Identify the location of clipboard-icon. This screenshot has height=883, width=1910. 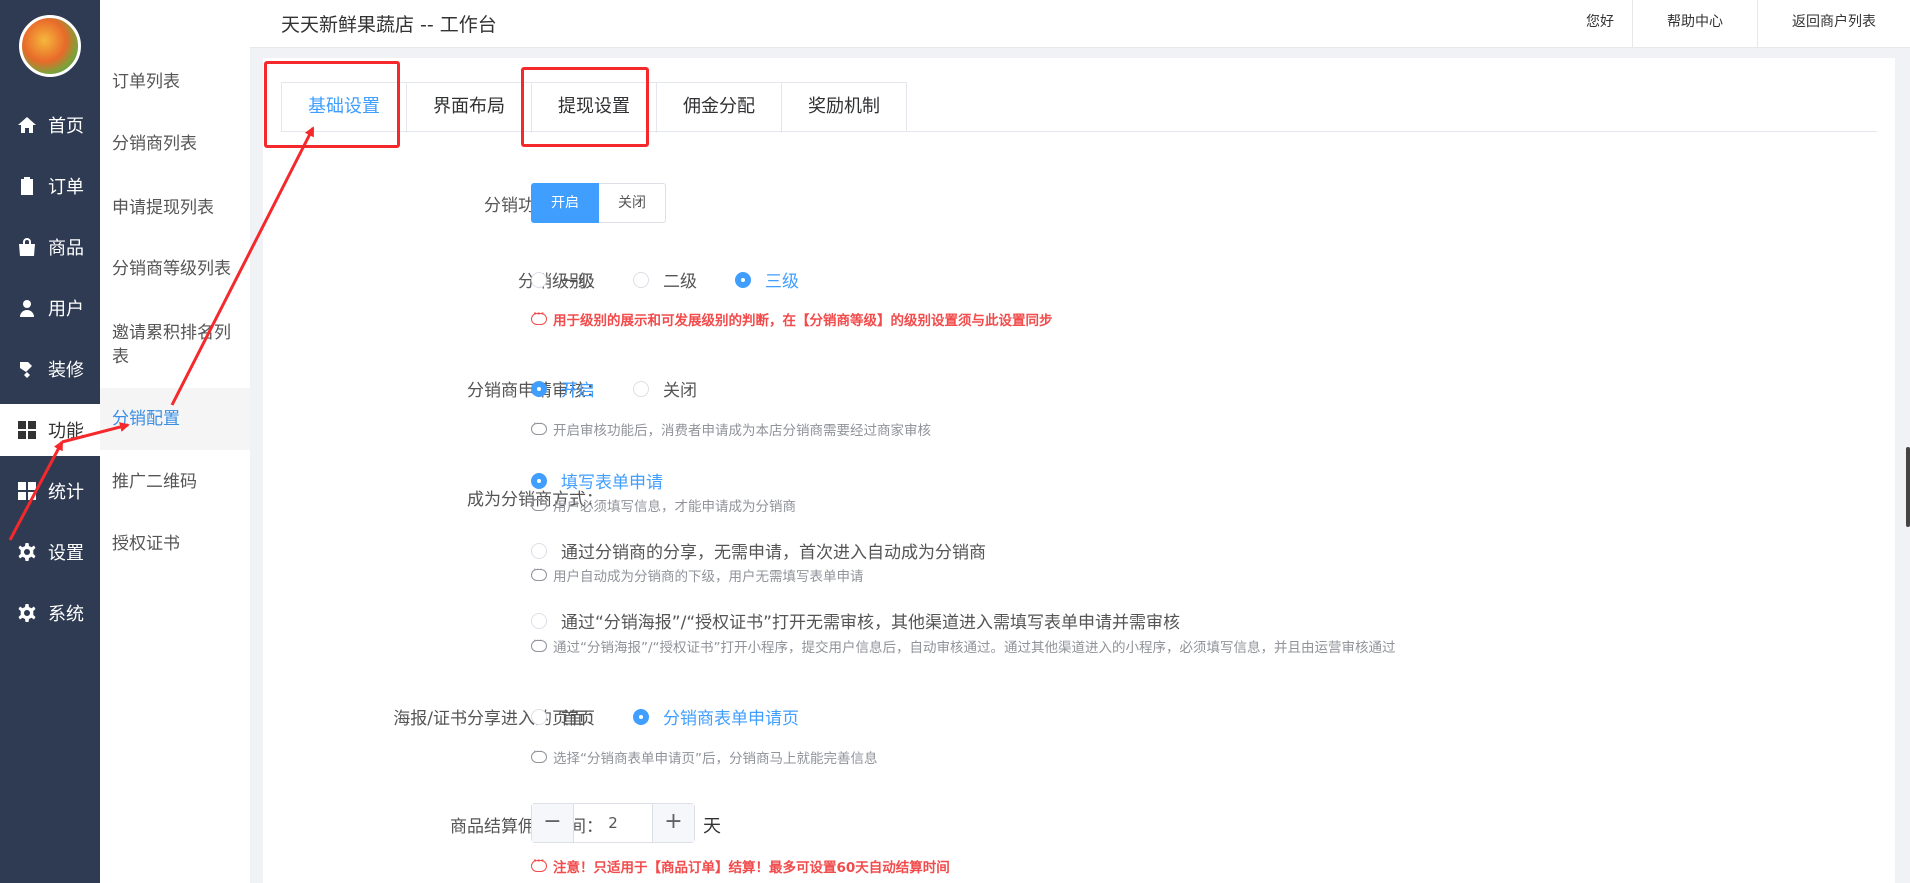
(27, 186).